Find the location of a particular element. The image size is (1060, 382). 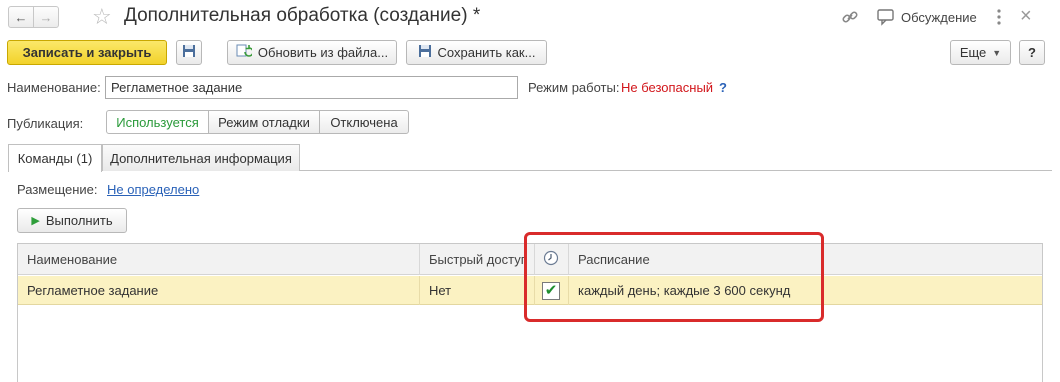

column-header-name: Наименование is located at coordinates (219, 259).